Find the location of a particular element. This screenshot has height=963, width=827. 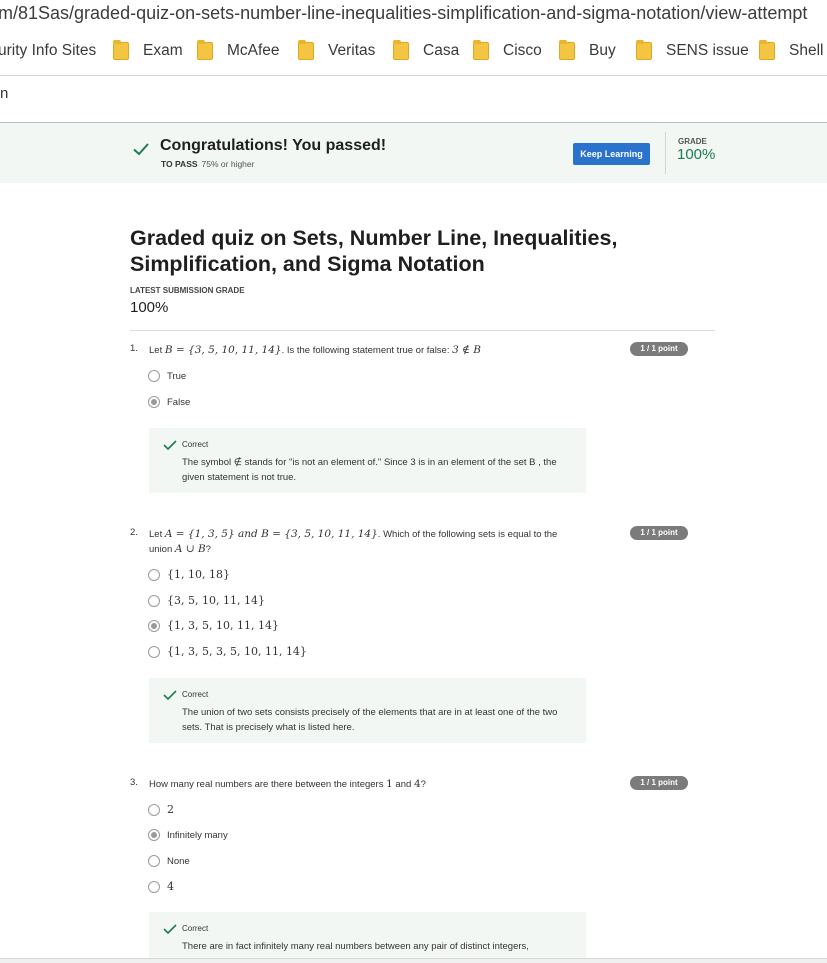

option-true: True is located at coordinates (167, 376).